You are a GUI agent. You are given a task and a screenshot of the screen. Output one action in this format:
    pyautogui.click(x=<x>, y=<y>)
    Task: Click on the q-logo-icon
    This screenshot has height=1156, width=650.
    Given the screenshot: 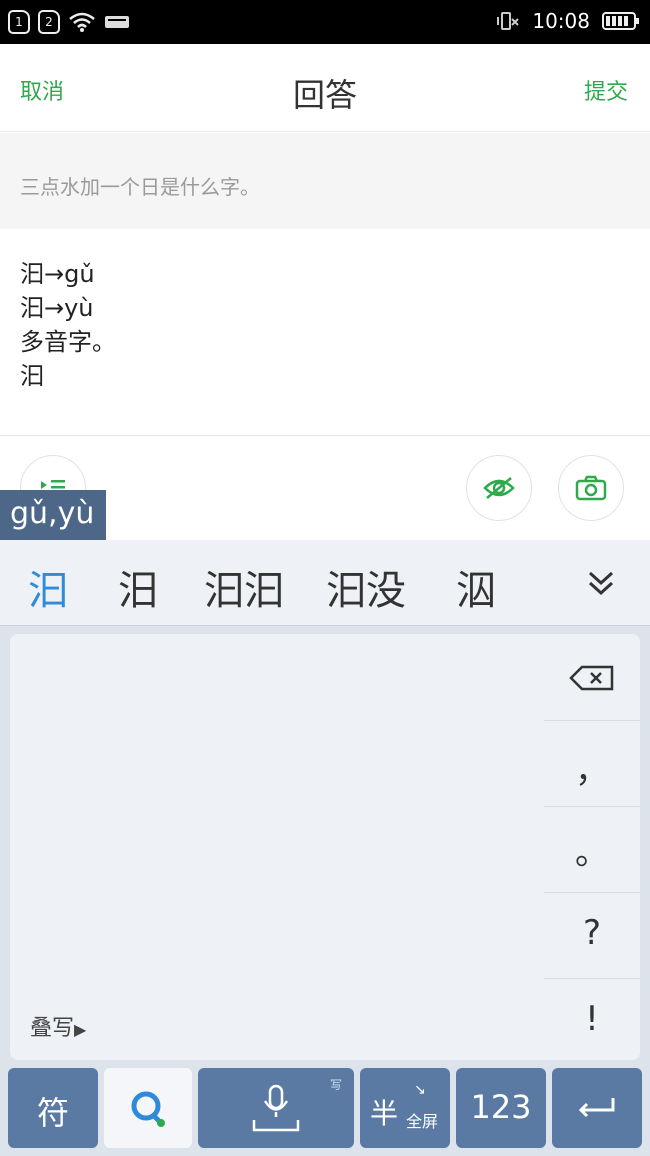 What is the action you would take?
    pyautogui.click(x=148, y=1109)
    